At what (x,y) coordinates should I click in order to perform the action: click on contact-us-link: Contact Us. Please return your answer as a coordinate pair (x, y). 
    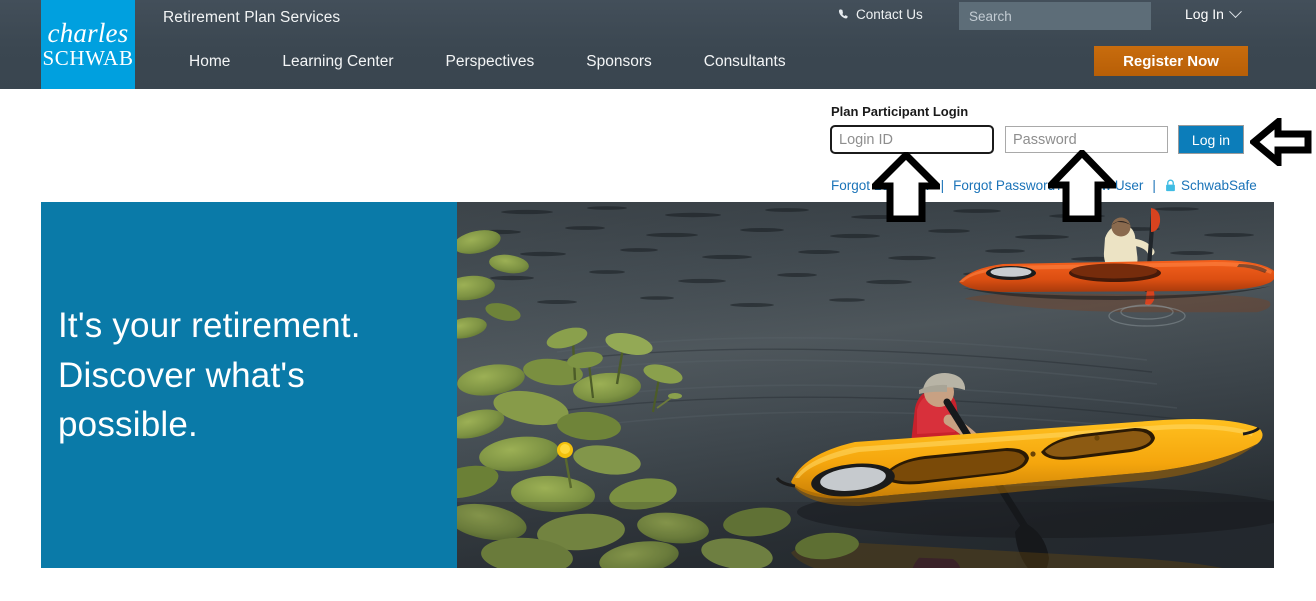
    Looking at the image, I should click on (880, 14).